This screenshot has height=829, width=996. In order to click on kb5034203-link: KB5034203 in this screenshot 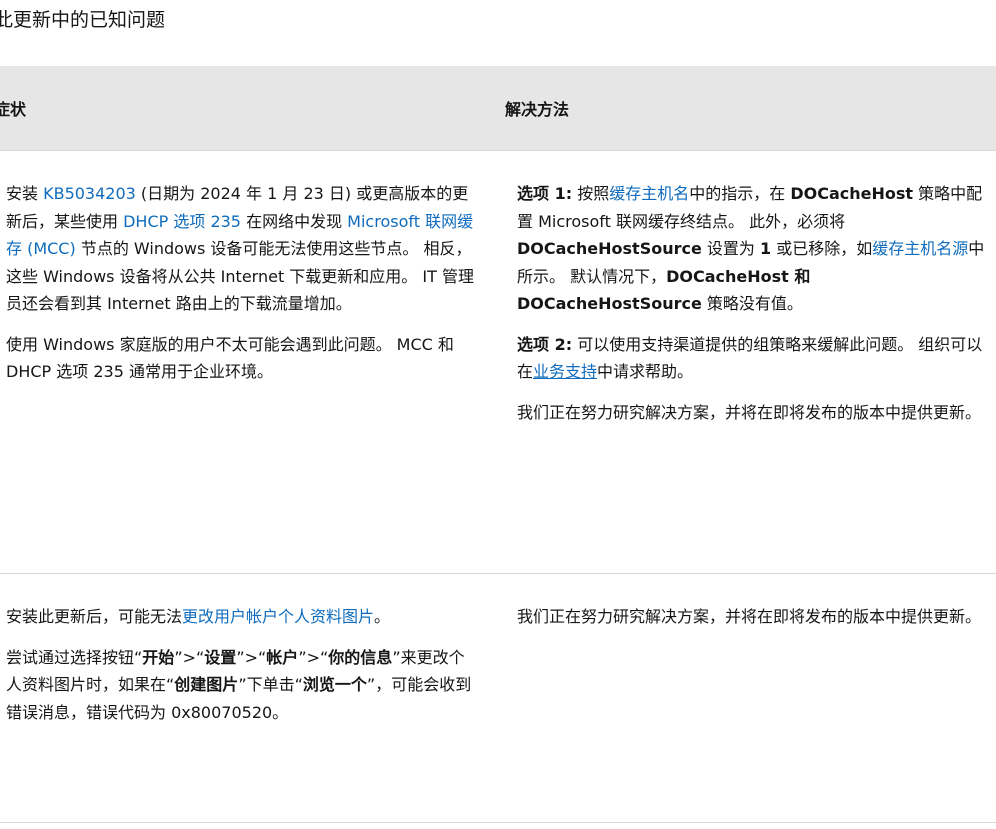, I will do `click(89, 193)`.